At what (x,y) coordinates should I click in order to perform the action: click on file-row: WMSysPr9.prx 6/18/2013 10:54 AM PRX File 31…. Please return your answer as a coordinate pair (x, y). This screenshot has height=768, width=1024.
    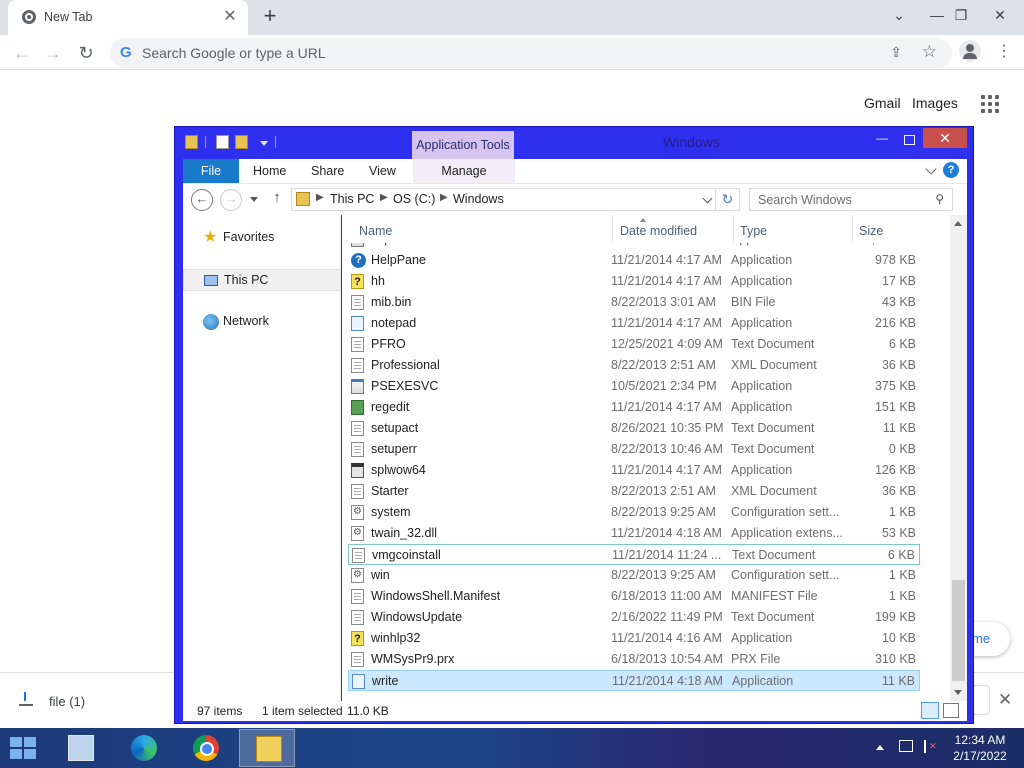
    Looking at the image, I should click on (634, 659).